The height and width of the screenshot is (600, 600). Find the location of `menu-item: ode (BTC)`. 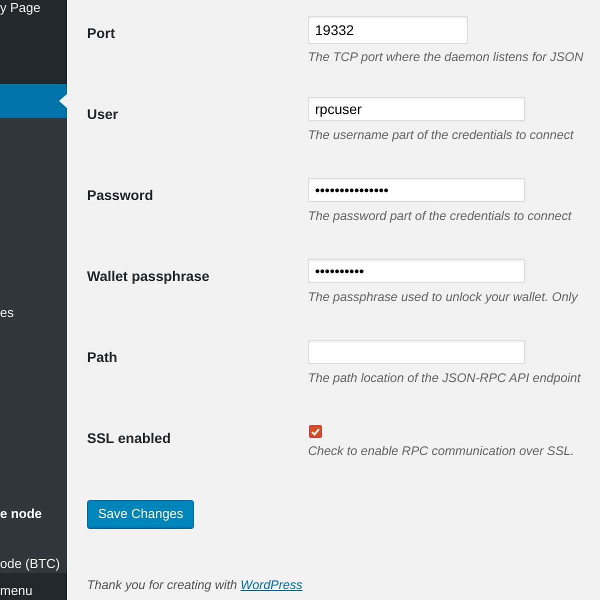

menu-item: ode (BTC) is located at coordinates (33, 563).